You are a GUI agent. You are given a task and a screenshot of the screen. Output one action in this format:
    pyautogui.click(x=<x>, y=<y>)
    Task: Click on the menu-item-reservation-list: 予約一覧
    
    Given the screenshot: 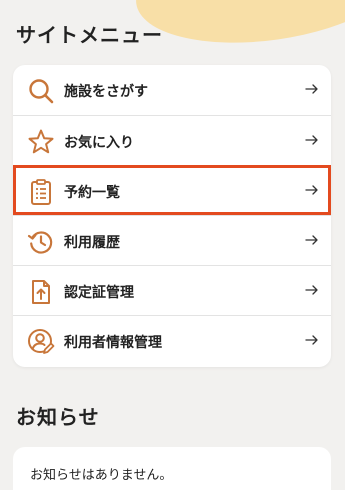 What is the action you would take?
    pyautogui.click(x=172, y=190)
    